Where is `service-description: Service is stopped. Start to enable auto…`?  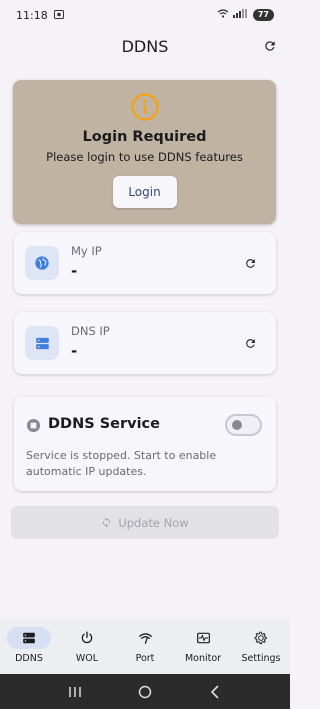
service-description: Service is stopped. Start to enable auto… is located at coordinates (121, 463).